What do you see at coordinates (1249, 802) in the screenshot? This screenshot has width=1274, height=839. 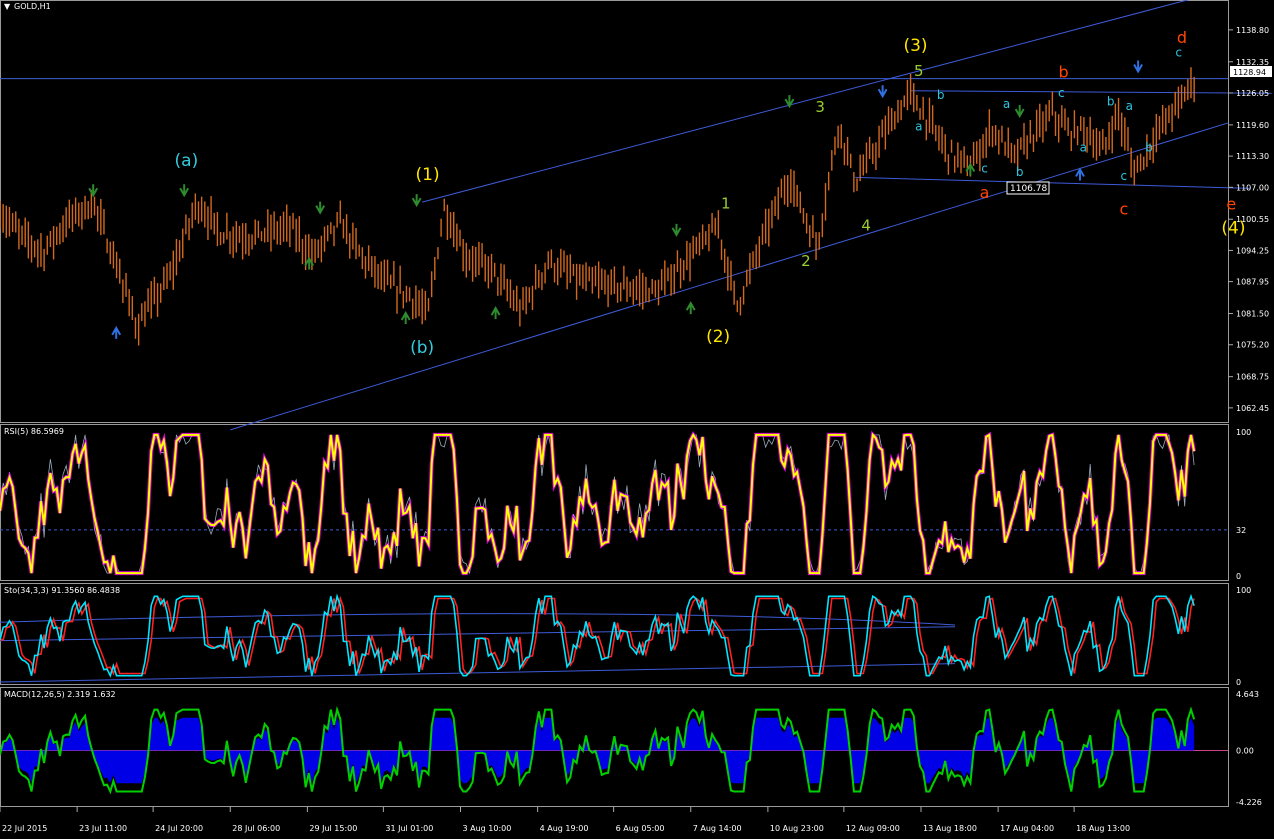 I see `macd-tick-label: -4.226` at bounding box center [1249, 802].